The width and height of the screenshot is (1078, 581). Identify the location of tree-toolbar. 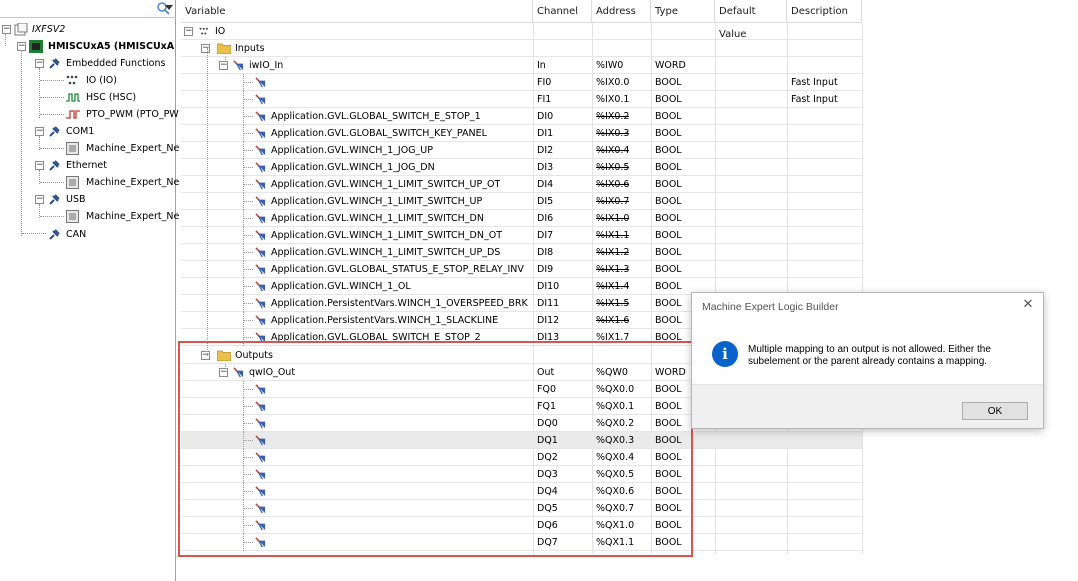
(88, 9).